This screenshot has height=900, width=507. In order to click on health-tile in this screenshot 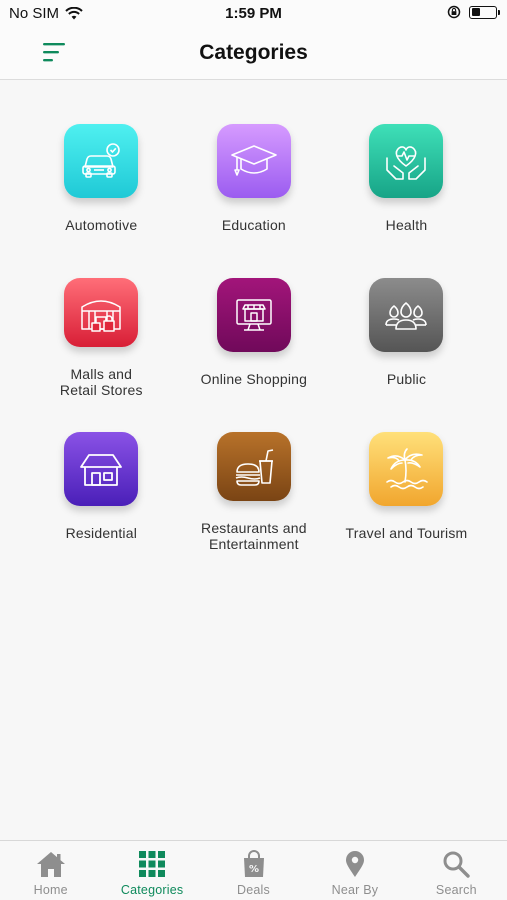, I will do `click(406, 161)`.